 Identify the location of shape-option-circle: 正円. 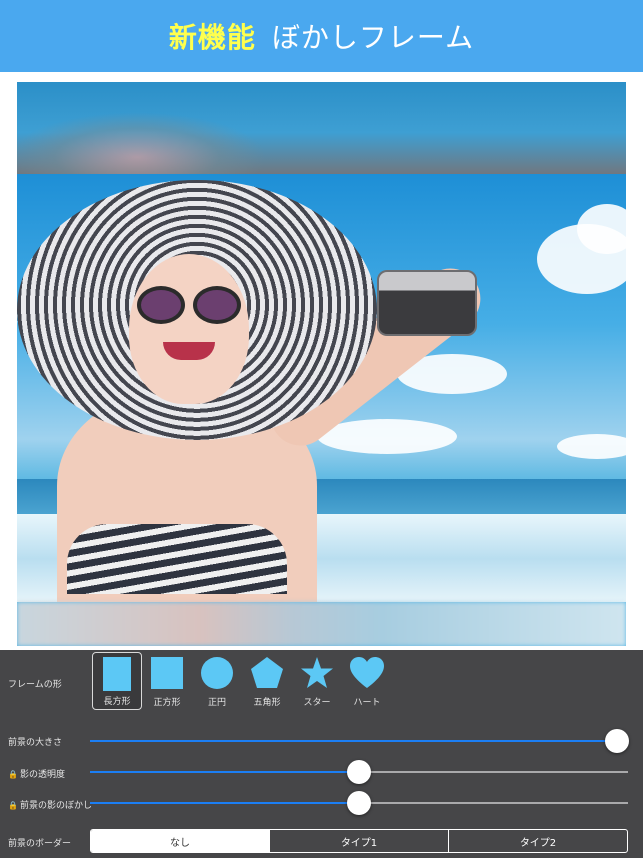
(217, 681).